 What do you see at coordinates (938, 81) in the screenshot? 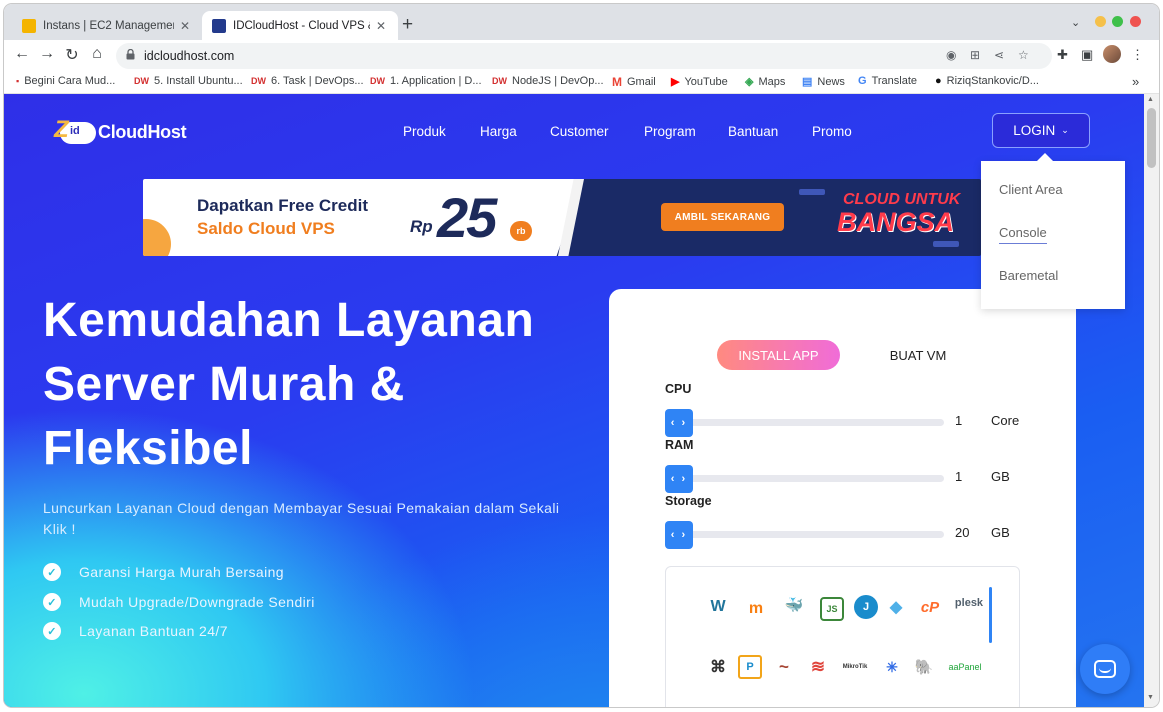
I see `github-icon: ●` at bounding box center [938, 81].